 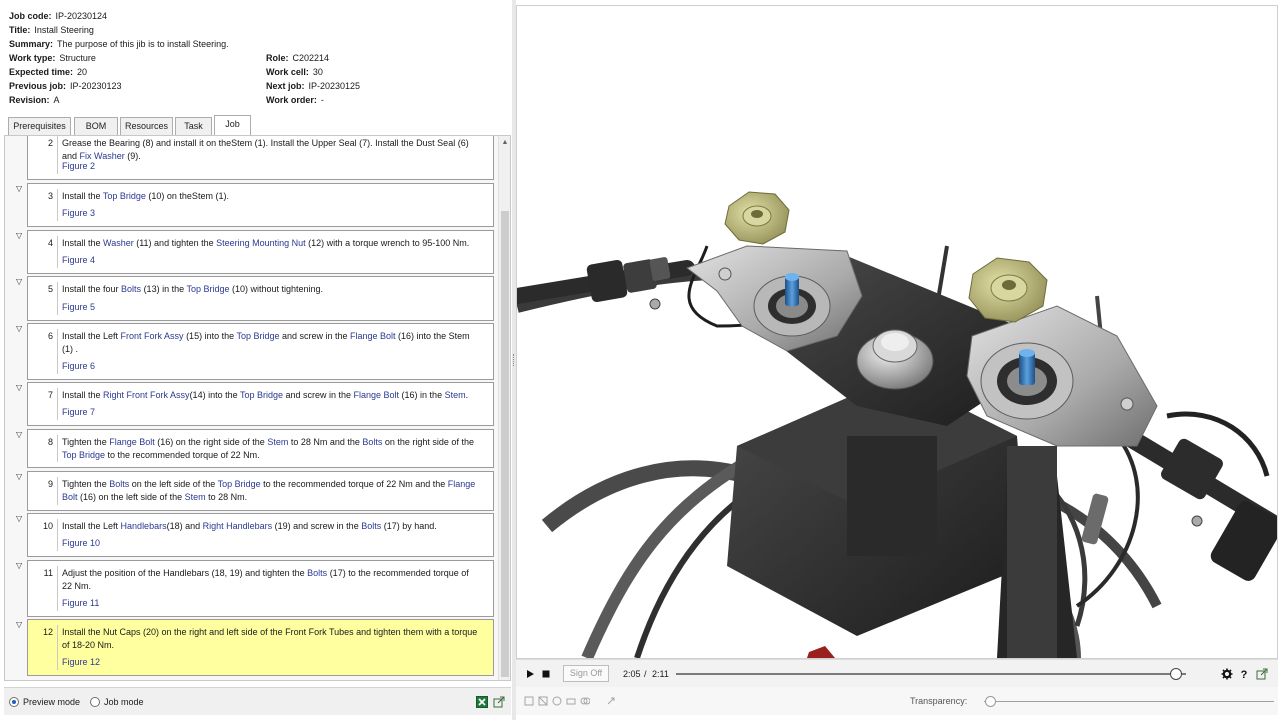 I want to click on open-external-icon, so click(x=499, y=702).